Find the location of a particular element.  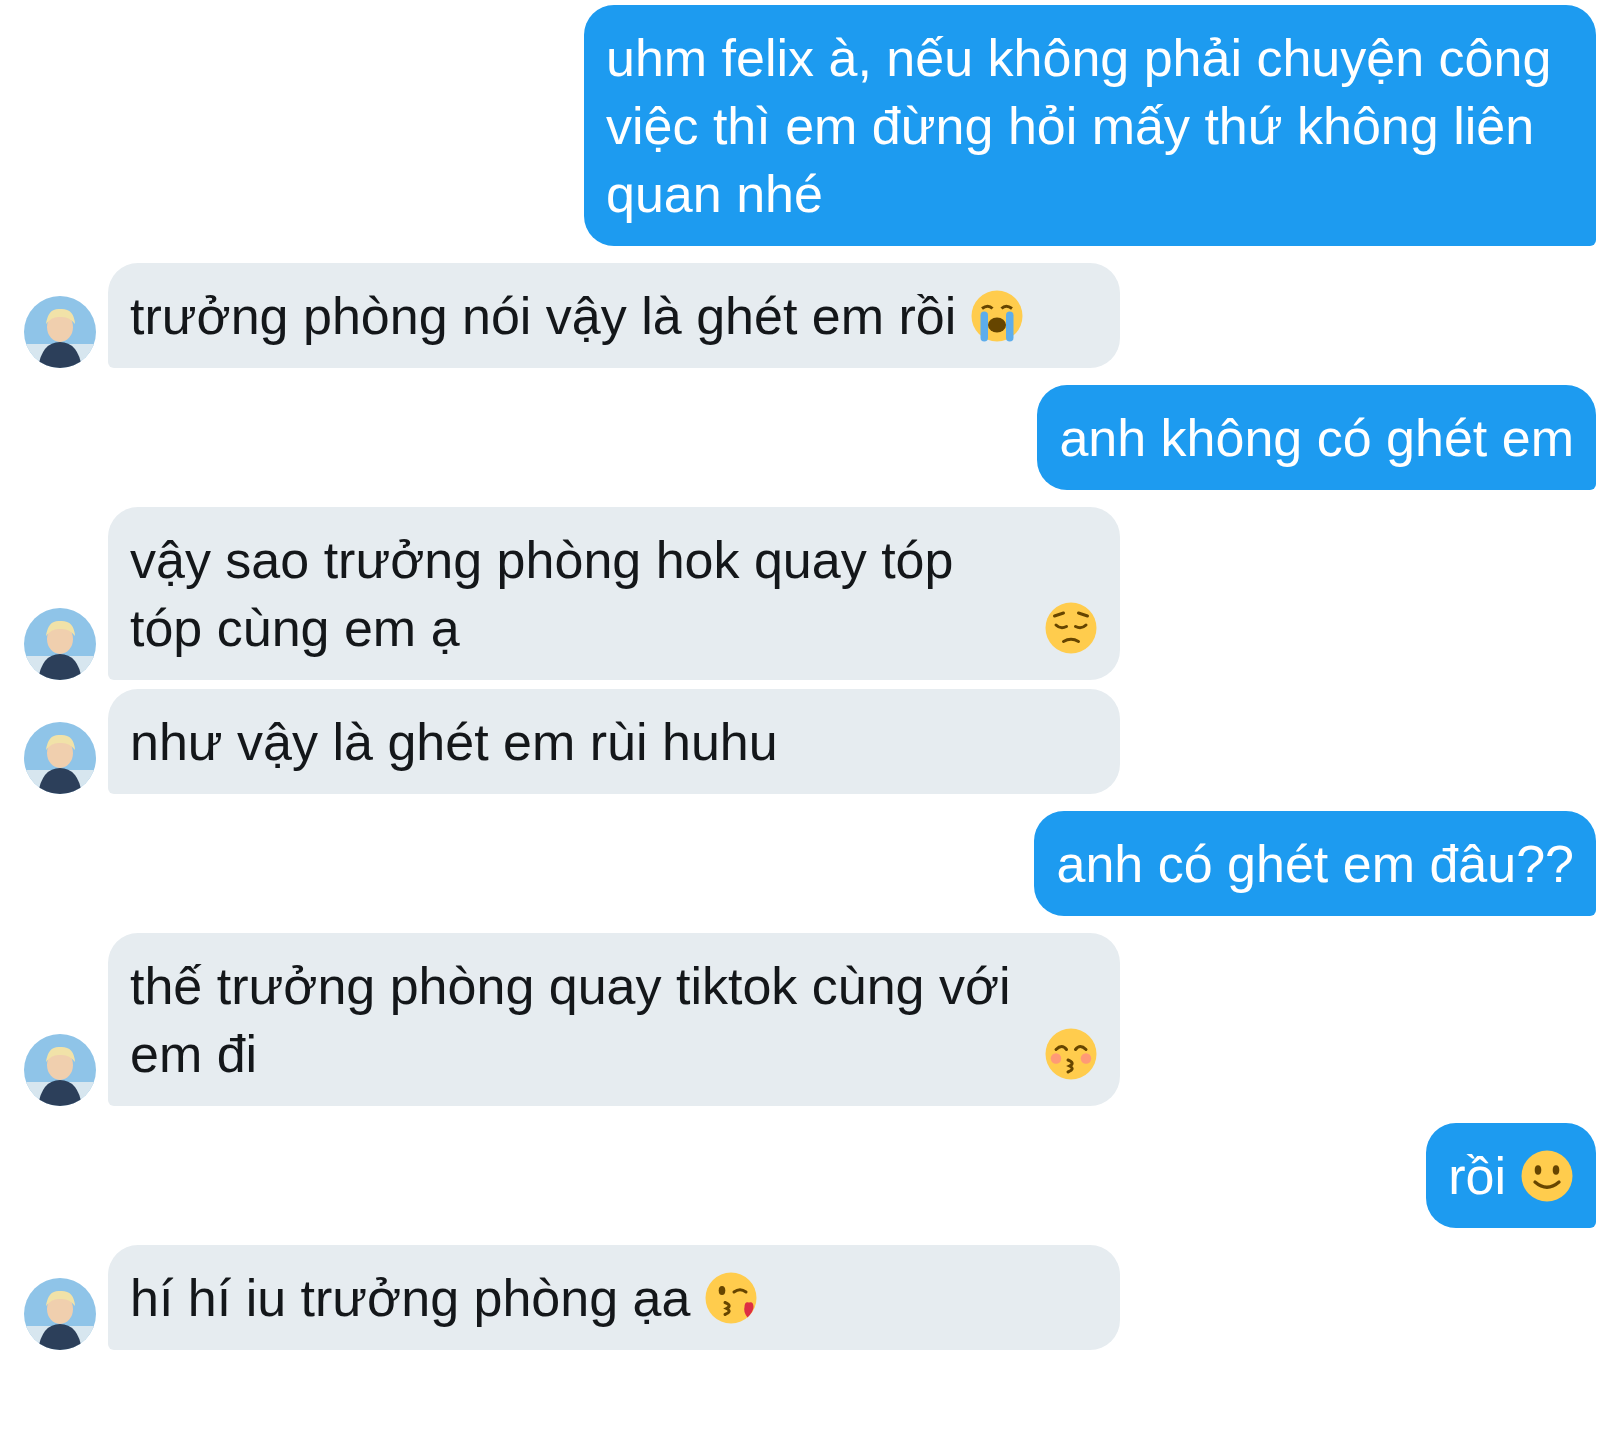

message-text: rồi is located at coordinates (1477, 1176).